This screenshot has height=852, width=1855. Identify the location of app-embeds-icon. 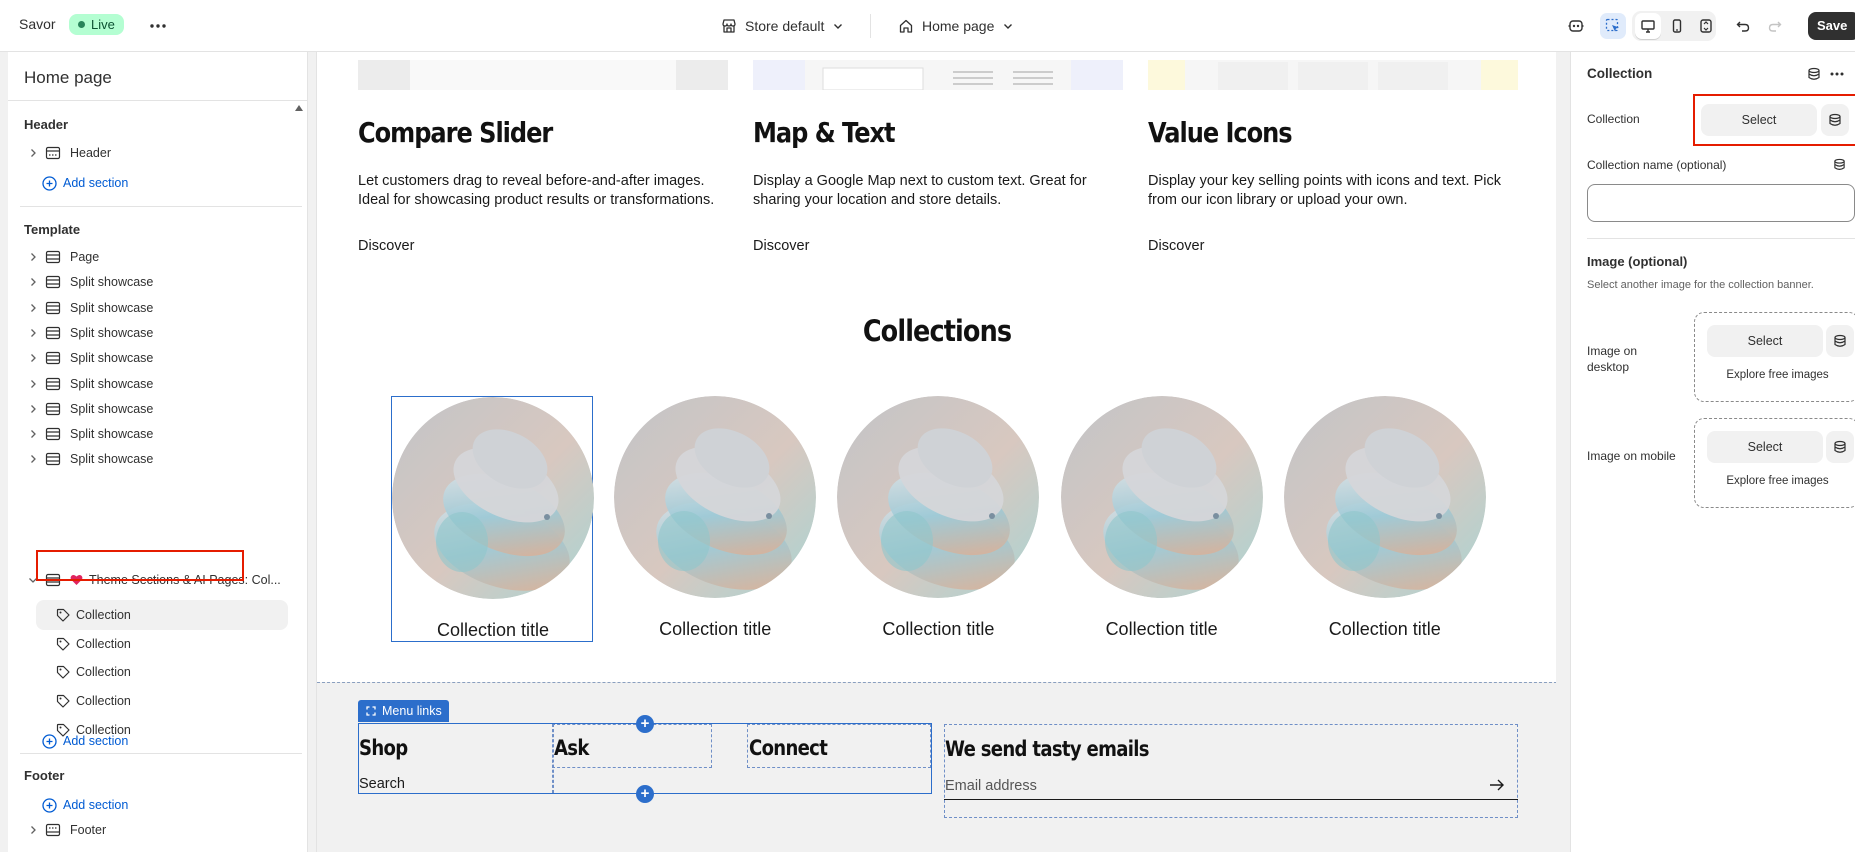
(1576, 26).